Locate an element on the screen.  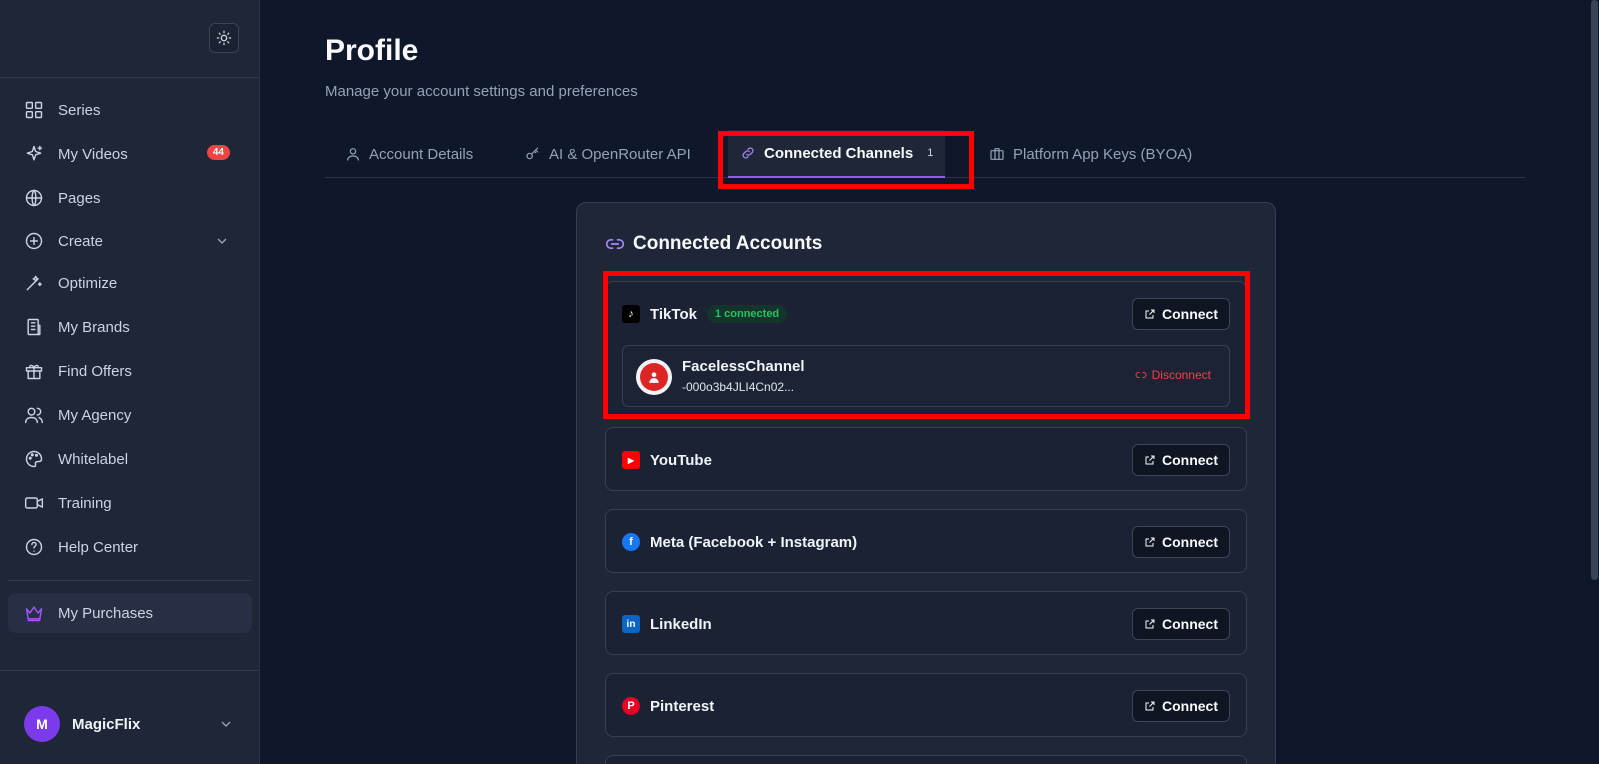
panel-title: Connected Accounts is located at coordinates (713, 244).